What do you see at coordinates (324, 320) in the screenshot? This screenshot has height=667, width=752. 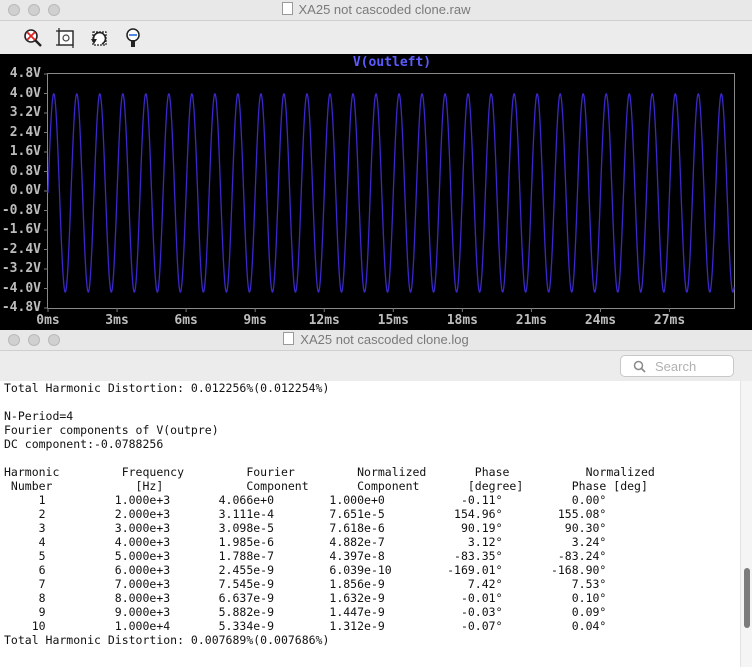 I see `x-tick-label: 12ms` at bounding box center [324, 320].